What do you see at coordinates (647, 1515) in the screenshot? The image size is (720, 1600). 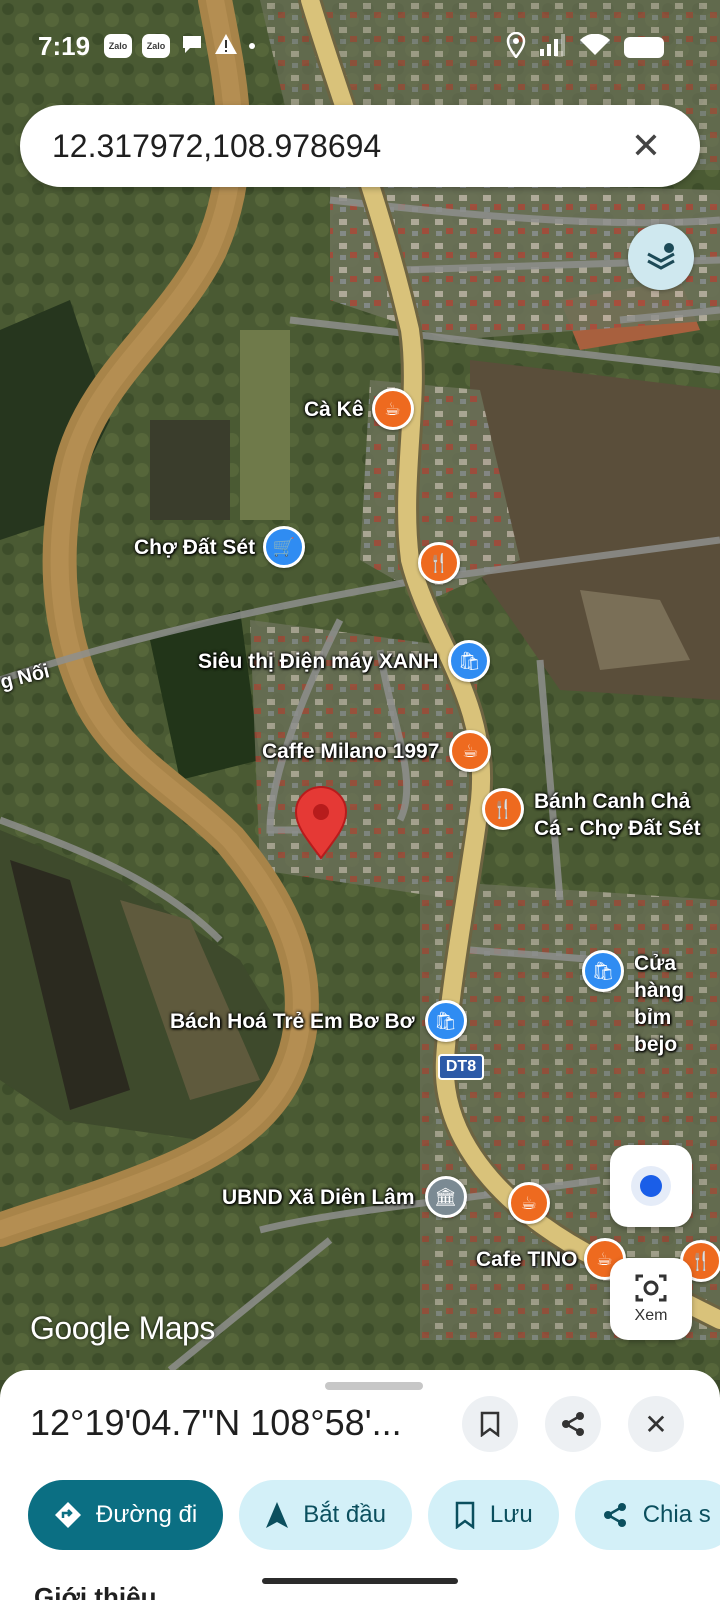 I see `share-chip-button: Chia s` at bounding box center [647, 1515].